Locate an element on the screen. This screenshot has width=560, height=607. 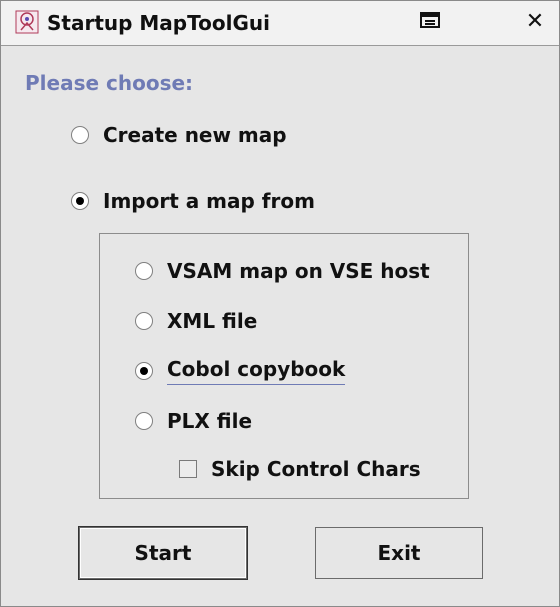
radio-xml is located at coordinates (144, 321).